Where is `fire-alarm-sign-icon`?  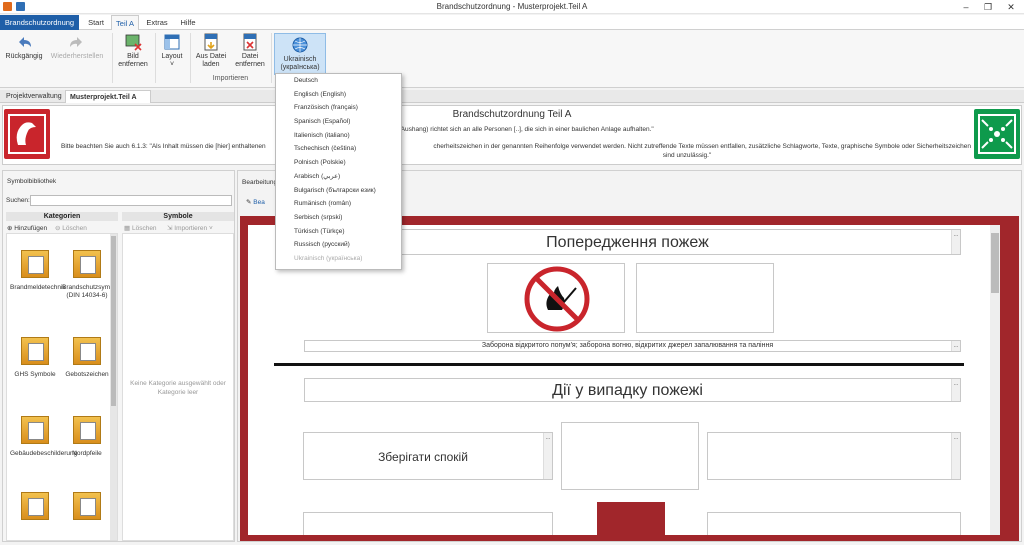
fire-alarm-sign-icon is located at coordinates (631, 518).